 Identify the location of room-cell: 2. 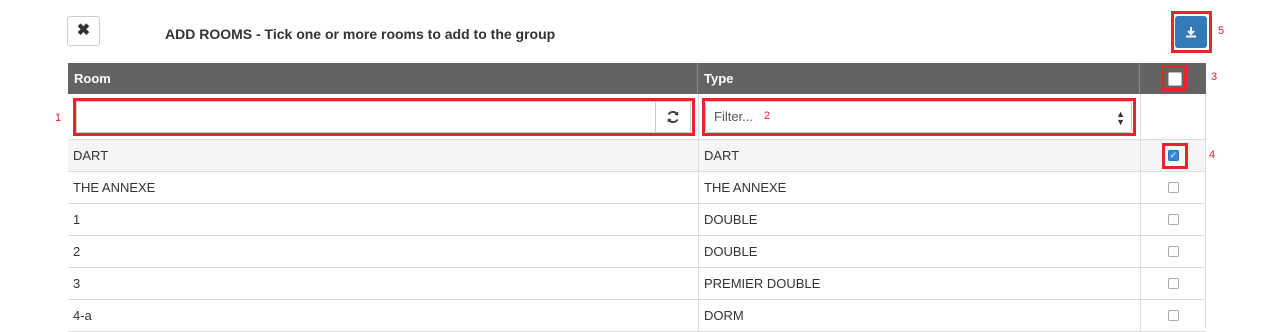
(77, 251).